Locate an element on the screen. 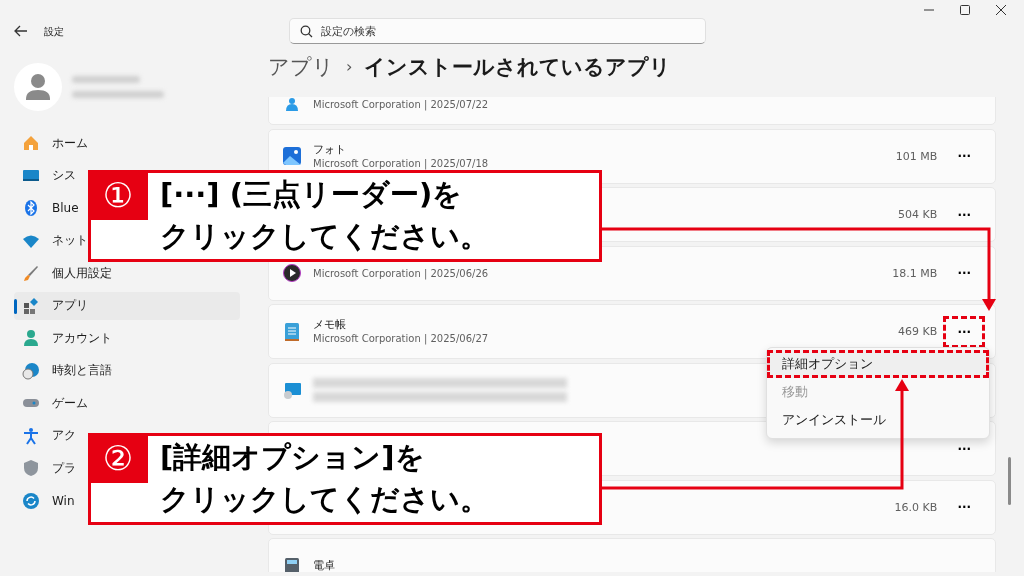 This screenshot has width=1024, height=576. sidebar-item: アカウント is located at coordinates (65, 338).